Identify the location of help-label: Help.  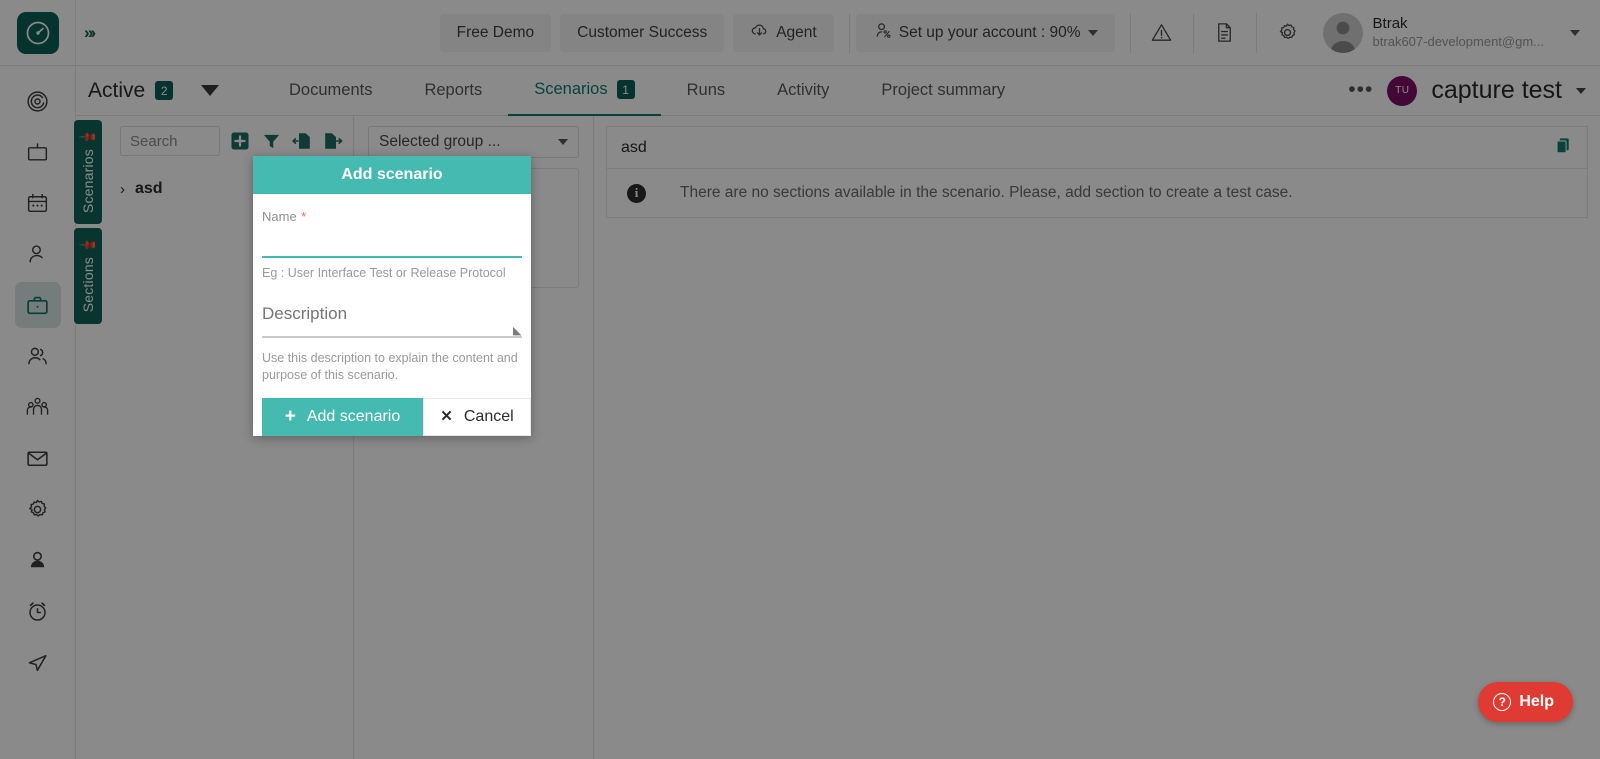
(1536, 701).